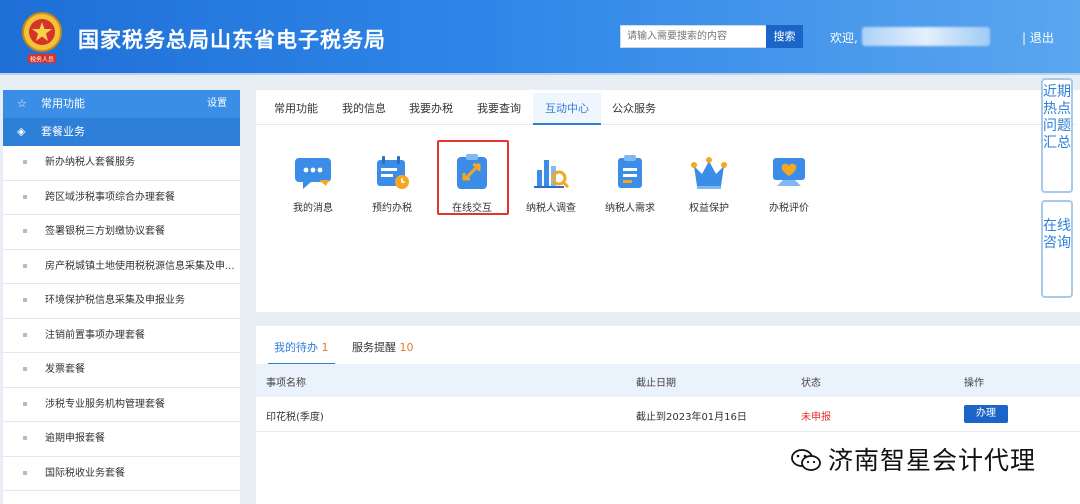 This screenshot has width=1080, height=504. Describe the element at coordinates (296, 112) in the screenshot. I see `tab-common: 常用功能` at that location.